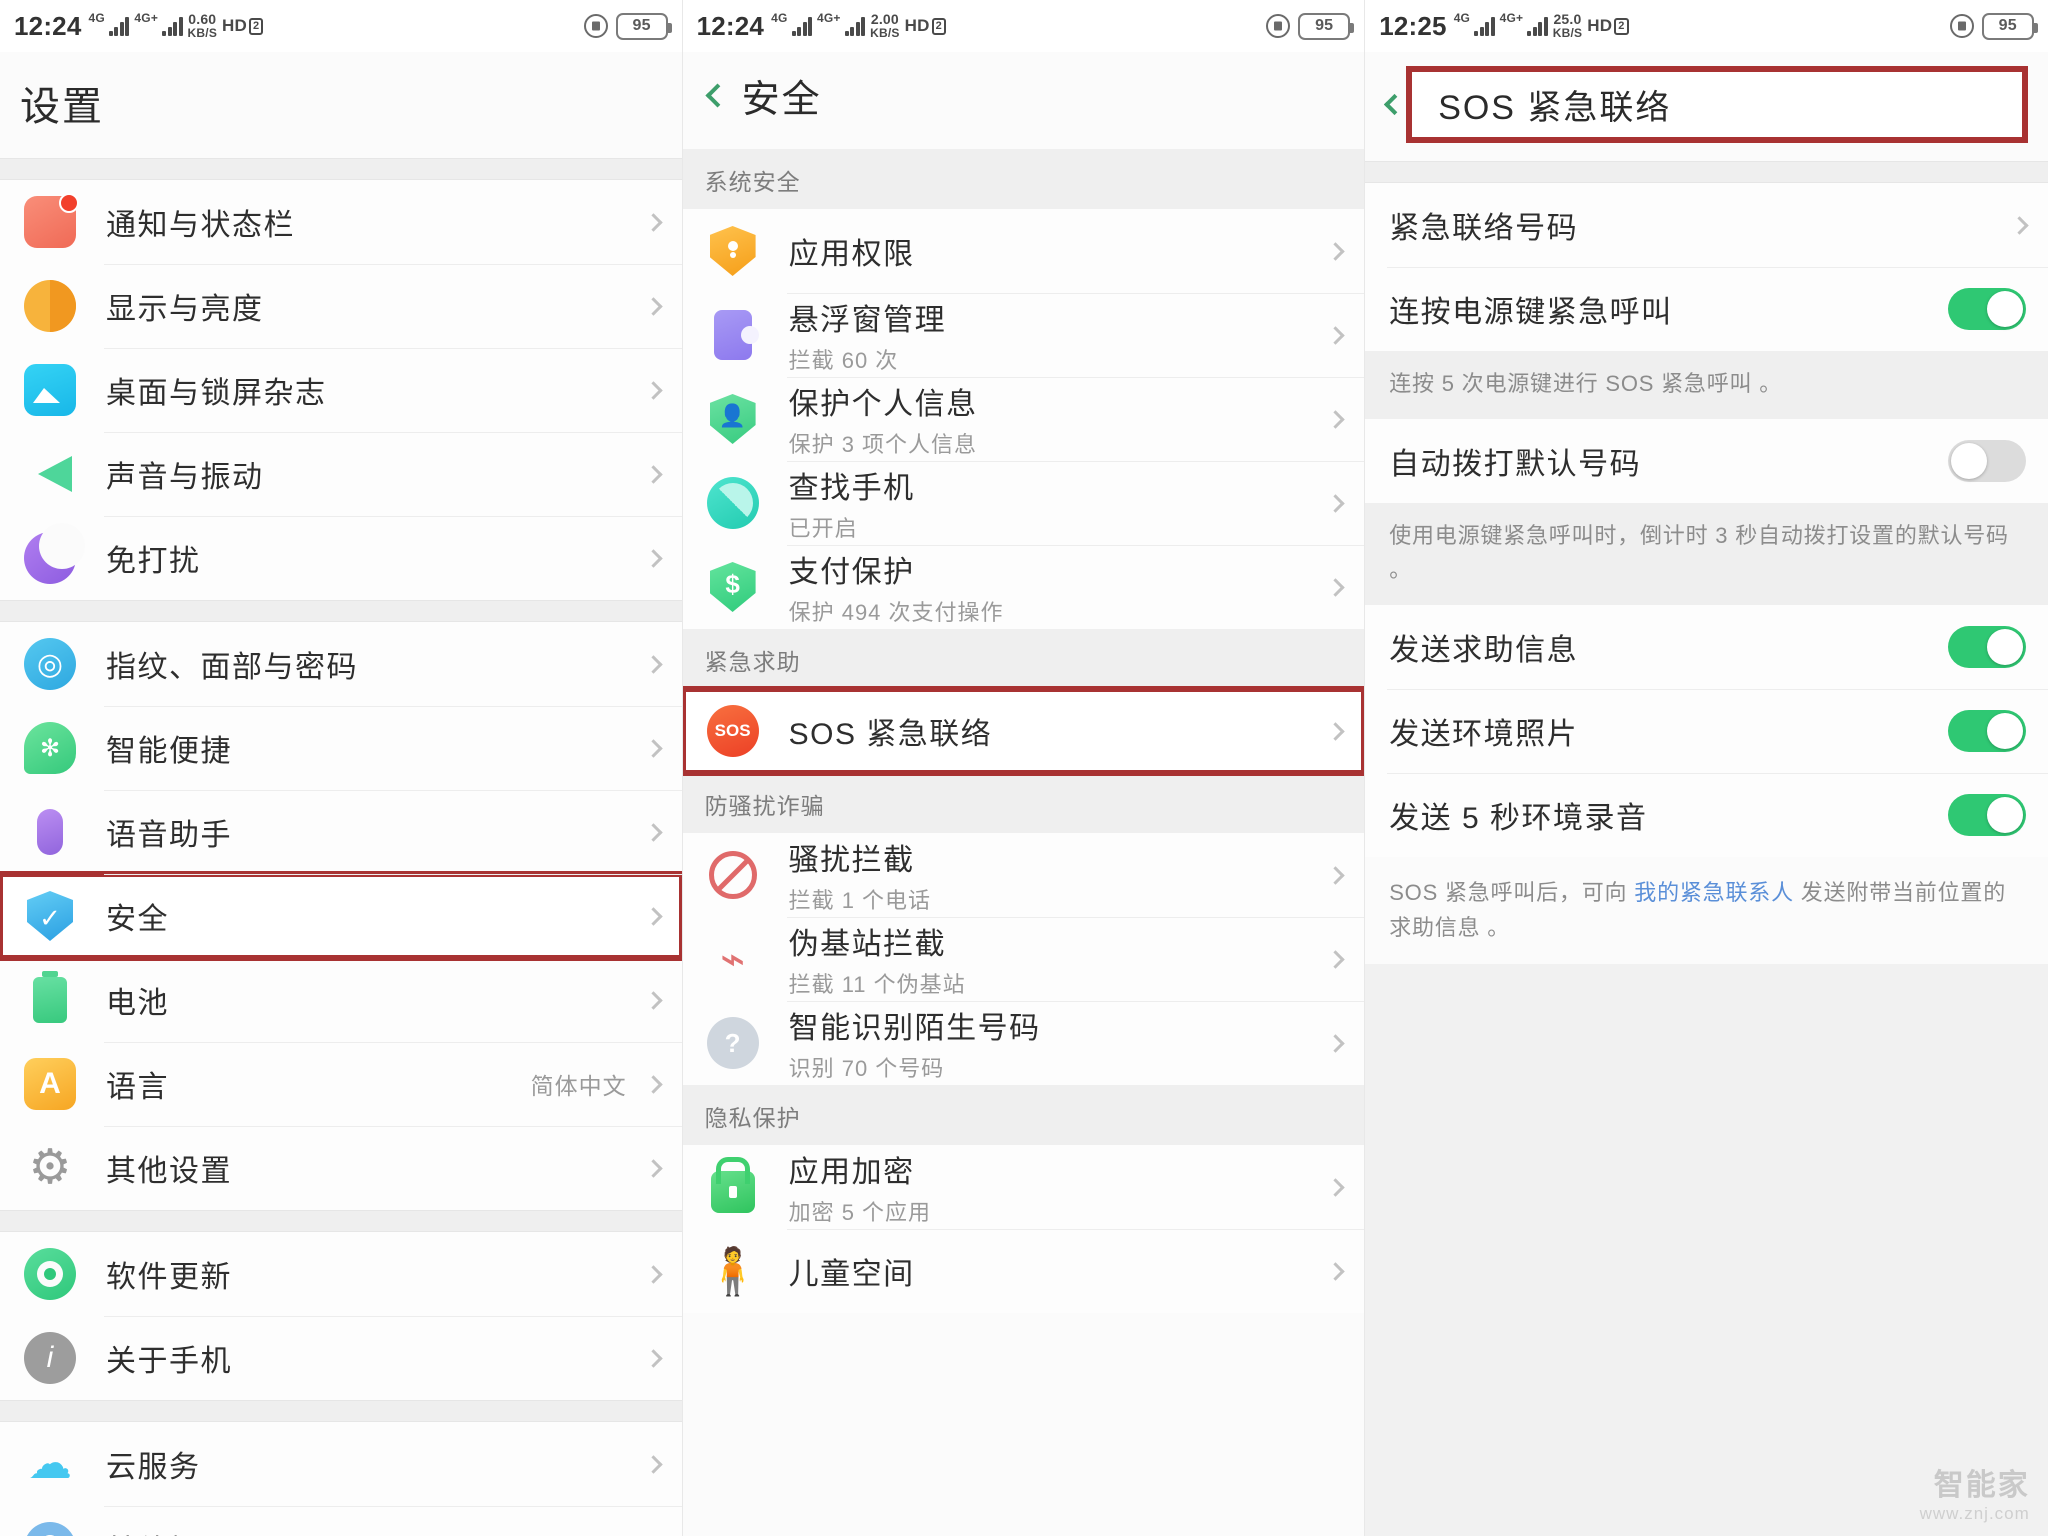  I want to click on row-subtitle: 识别 70 个号码, so click(866, 1068).